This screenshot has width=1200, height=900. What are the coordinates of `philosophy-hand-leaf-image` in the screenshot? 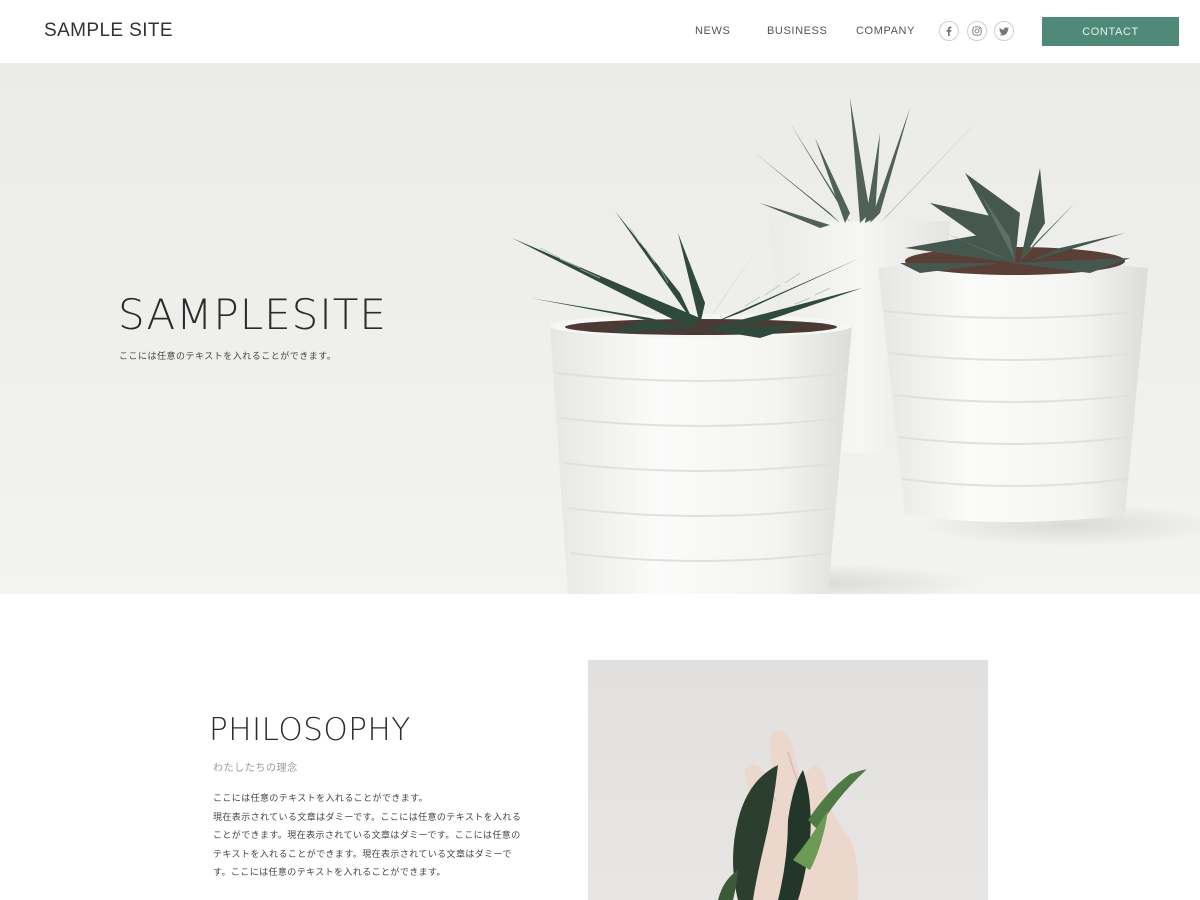 It's located at (788, 780).